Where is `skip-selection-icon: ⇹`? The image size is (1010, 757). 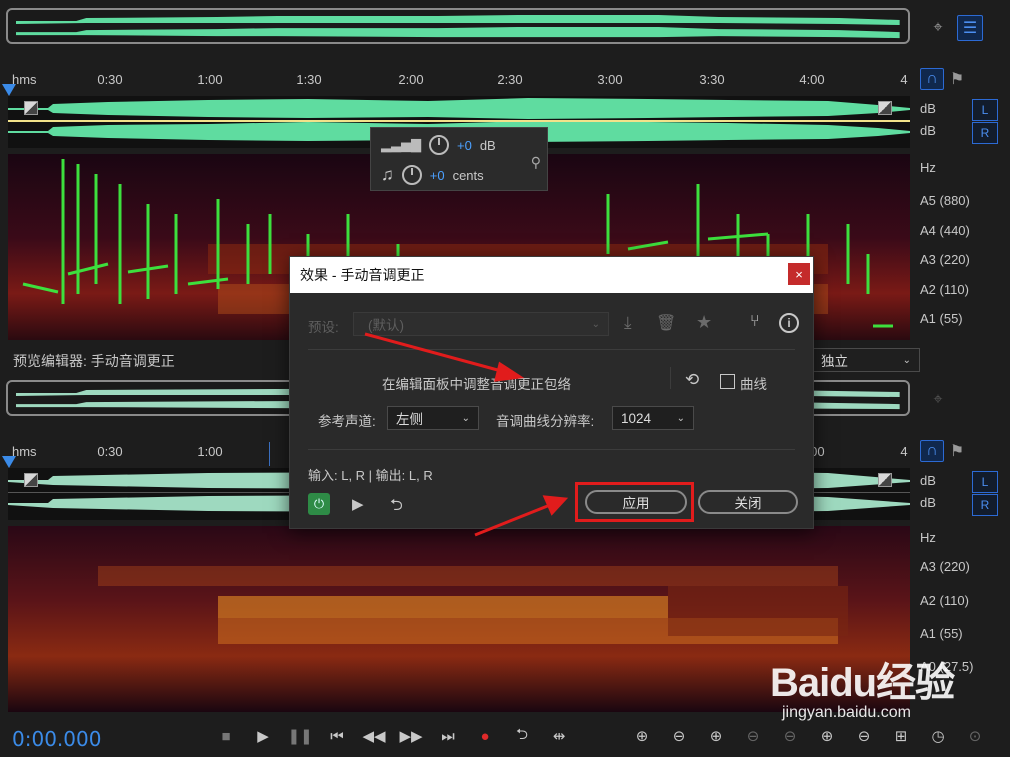
skip-selection-icon: ⇹ is located at coordinates (559, 736).